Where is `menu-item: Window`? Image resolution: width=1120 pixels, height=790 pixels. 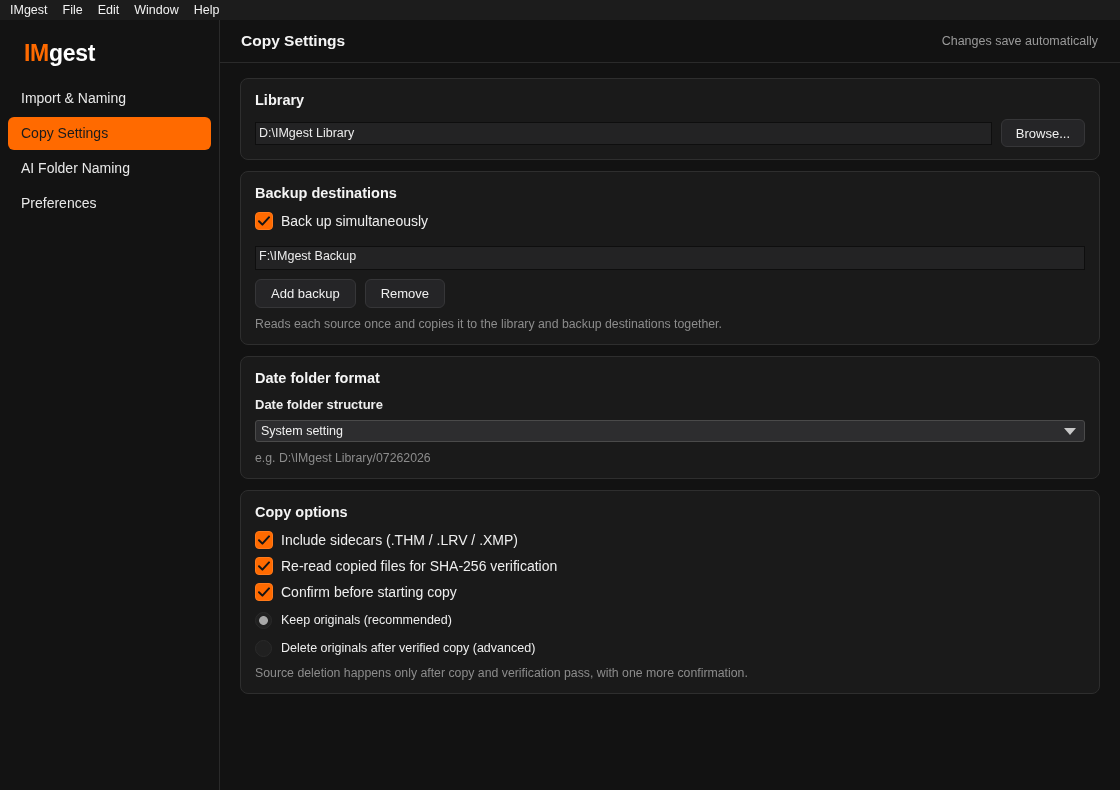
menu-item: Window is located at coordinates (156, 10).